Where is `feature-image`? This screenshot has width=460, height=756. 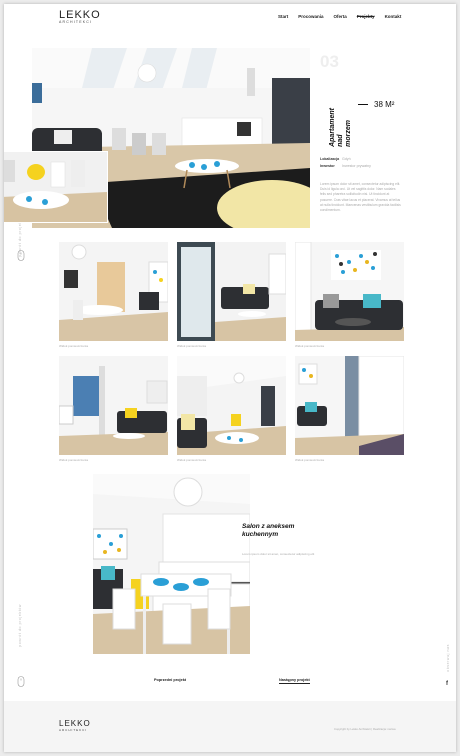
feature-image is located at coordinates (171, 564).